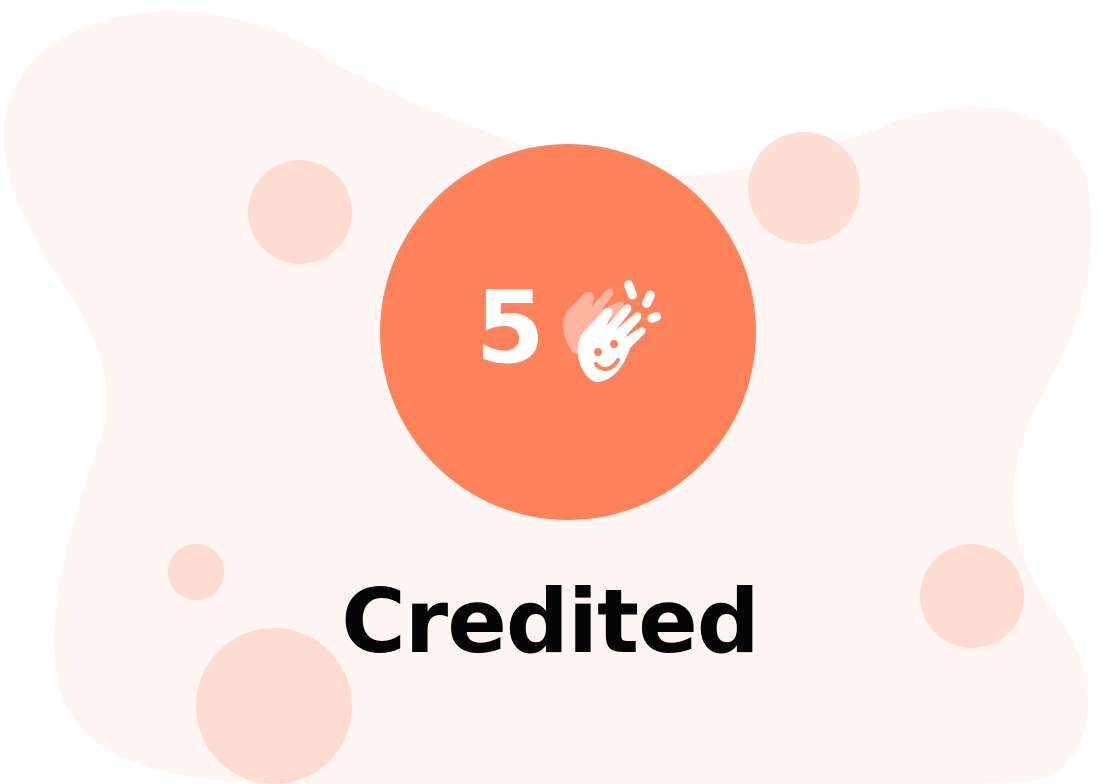 This screenshot has width=1100, height=784. I want to click on credited-label: Credited, so click(550, 621).